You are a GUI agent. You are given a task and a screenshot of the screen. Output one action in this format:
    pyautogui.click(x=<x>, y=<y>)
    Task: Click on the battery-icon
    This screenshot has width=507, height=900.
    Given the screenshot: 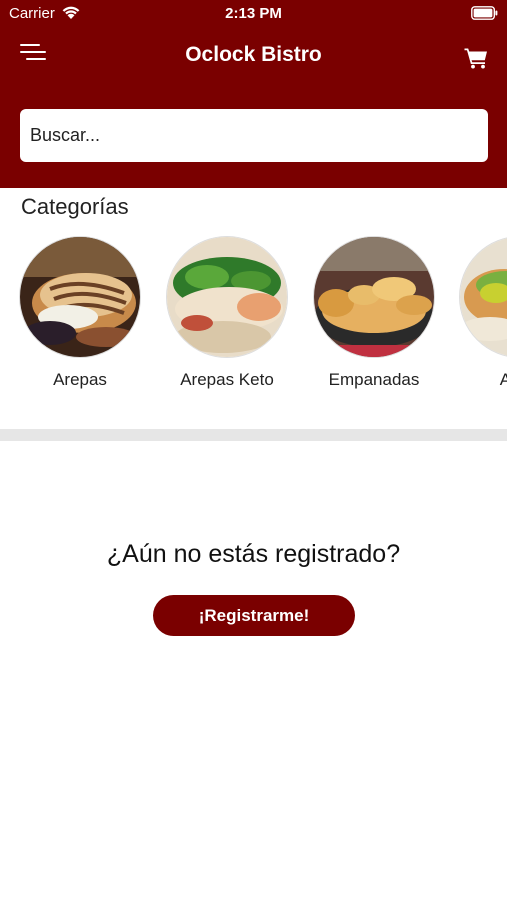 What is the action you would take?
    pyautogui.click(x=484, y=13)
    